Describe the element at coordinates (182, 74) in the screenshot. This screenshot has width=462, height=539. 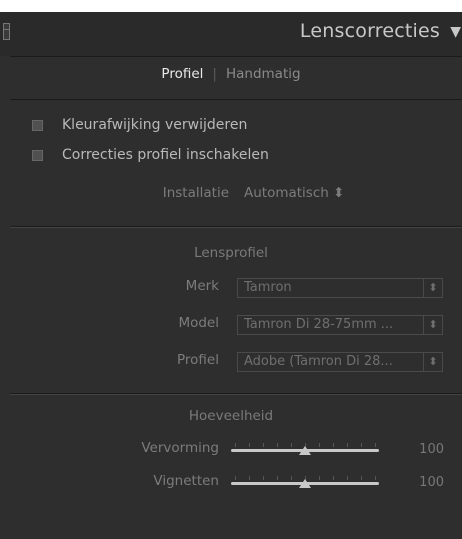
I see `tab-profiel: Profiel` at that location.